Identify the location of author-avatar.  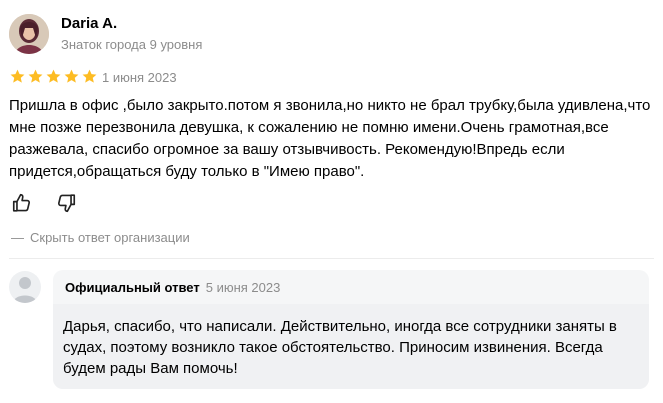
(29, 34).